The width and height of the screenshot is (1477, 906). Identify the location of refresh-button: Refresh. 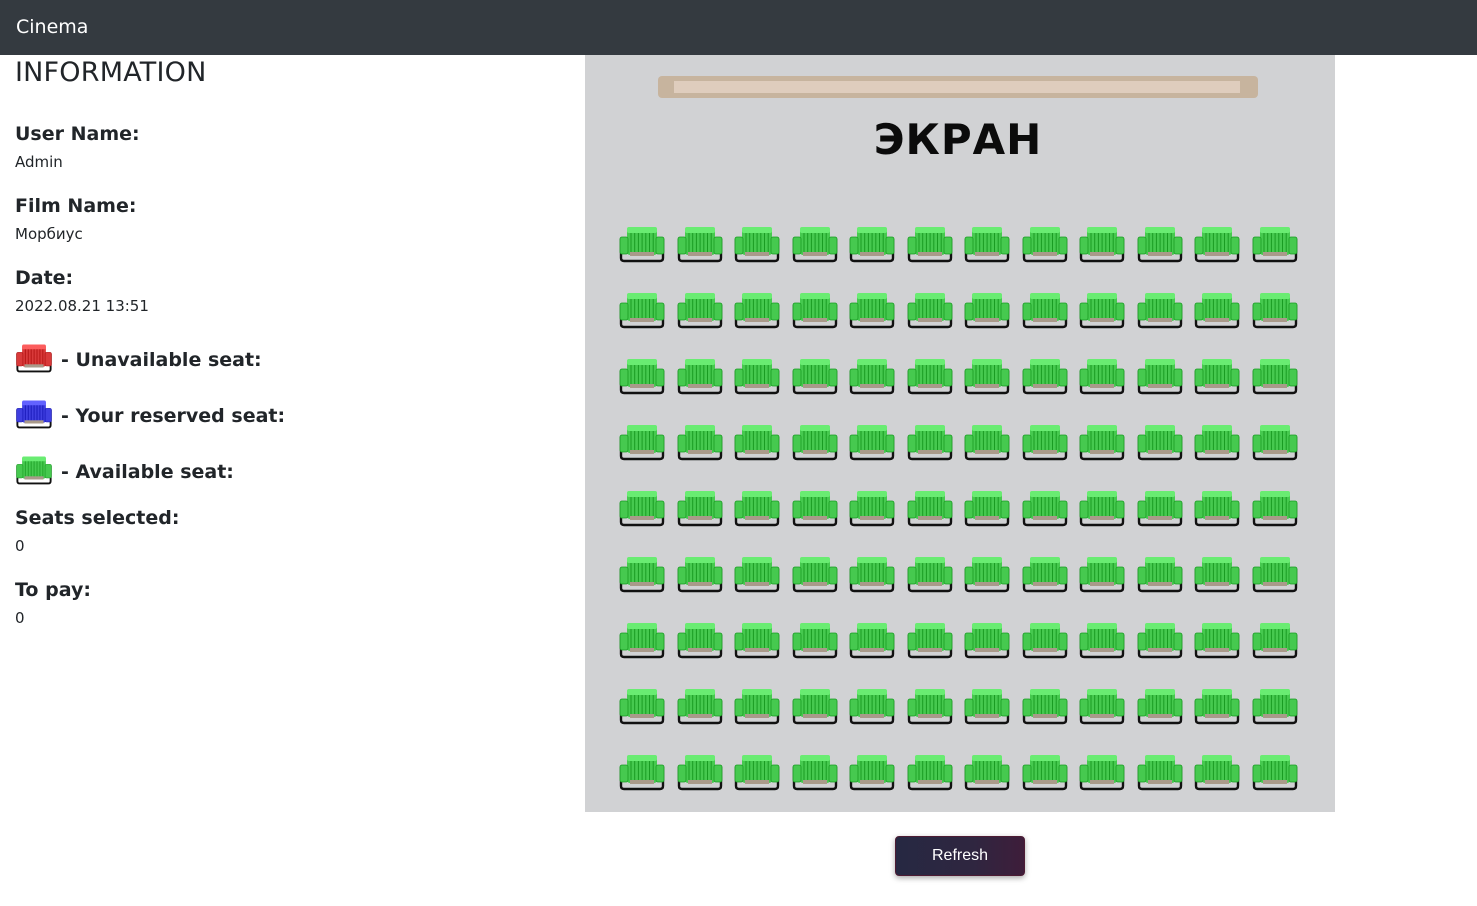
(960, 856).